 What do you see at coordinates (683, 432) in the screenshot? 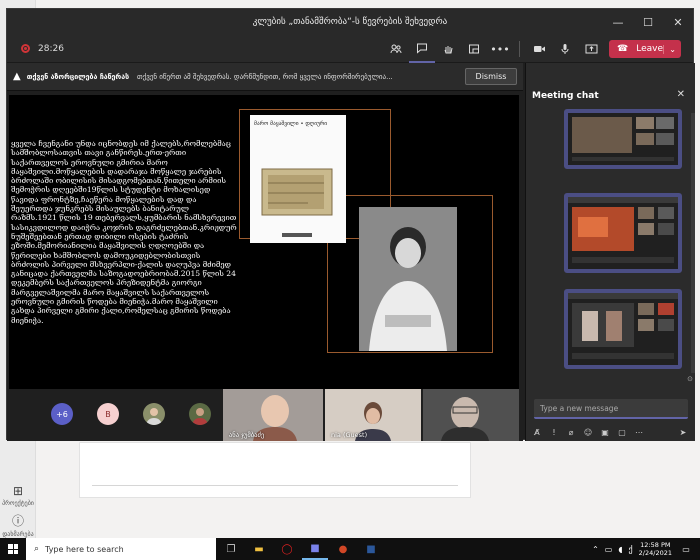
I see `send-icon: ➤` at bounding box center [683, 432].